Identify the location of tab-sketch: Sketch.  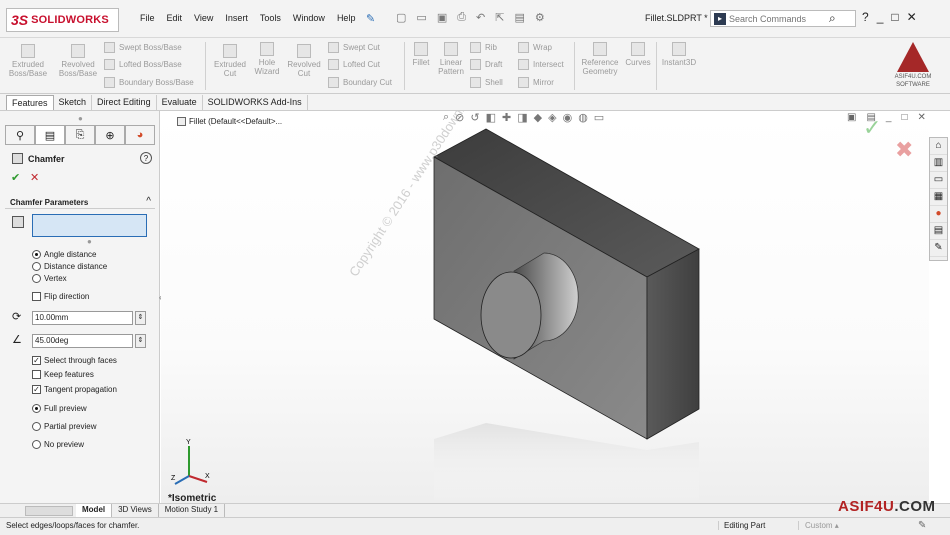
(73, 102).